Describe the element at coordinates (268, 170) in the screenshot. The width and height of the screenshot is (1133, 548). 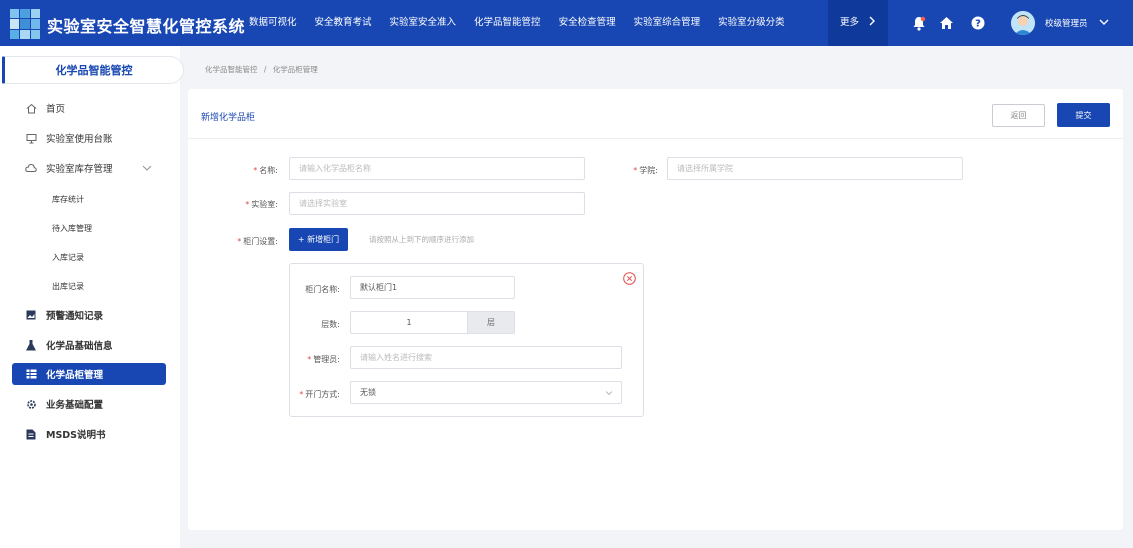
I see `name-label-text: 名称:` at that location.